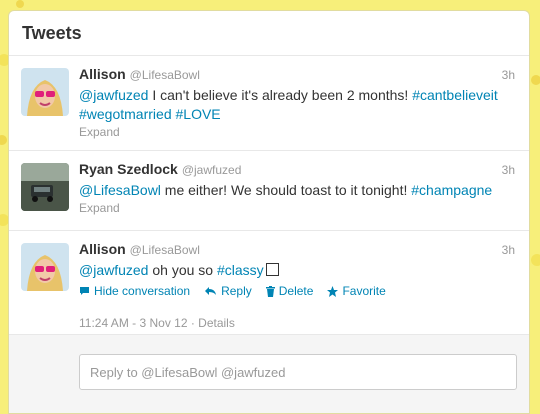 Image resolution: width=540 pixels, height=414 pixels. I want to click on delete-label: Delete, so click(296, 291).